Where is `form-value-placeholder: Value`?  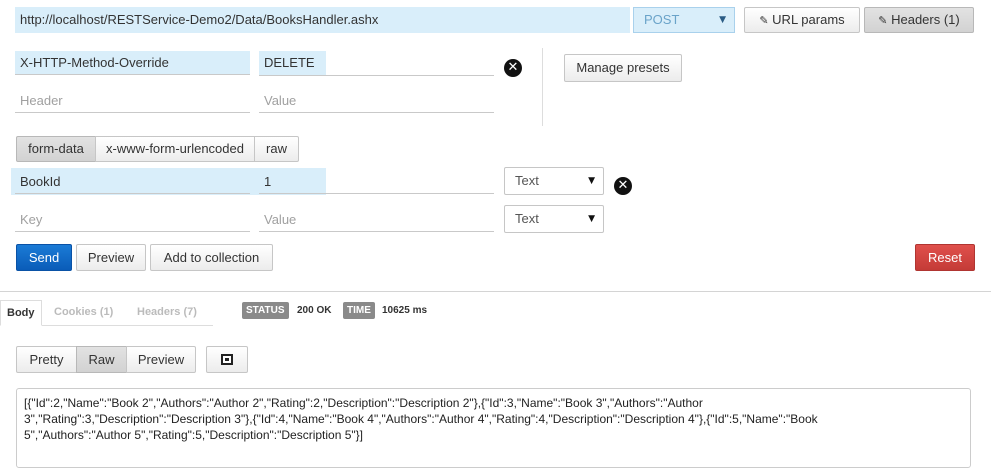 form-value-placeholder: Value is located at coordinates (376, 220).